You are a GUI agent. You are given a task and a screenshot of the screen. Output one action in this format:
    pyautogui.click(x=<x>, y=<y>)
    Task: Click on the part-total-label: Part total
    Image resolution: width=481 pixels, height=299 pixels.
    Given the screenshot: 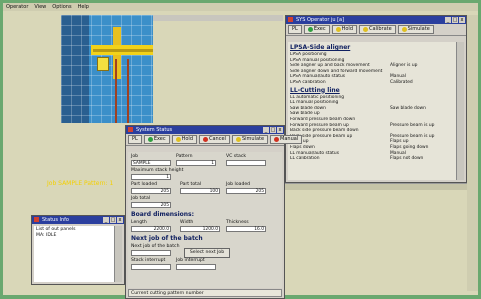 What is the action you would take?
    pyautogui.click(x=191, y=184)
    